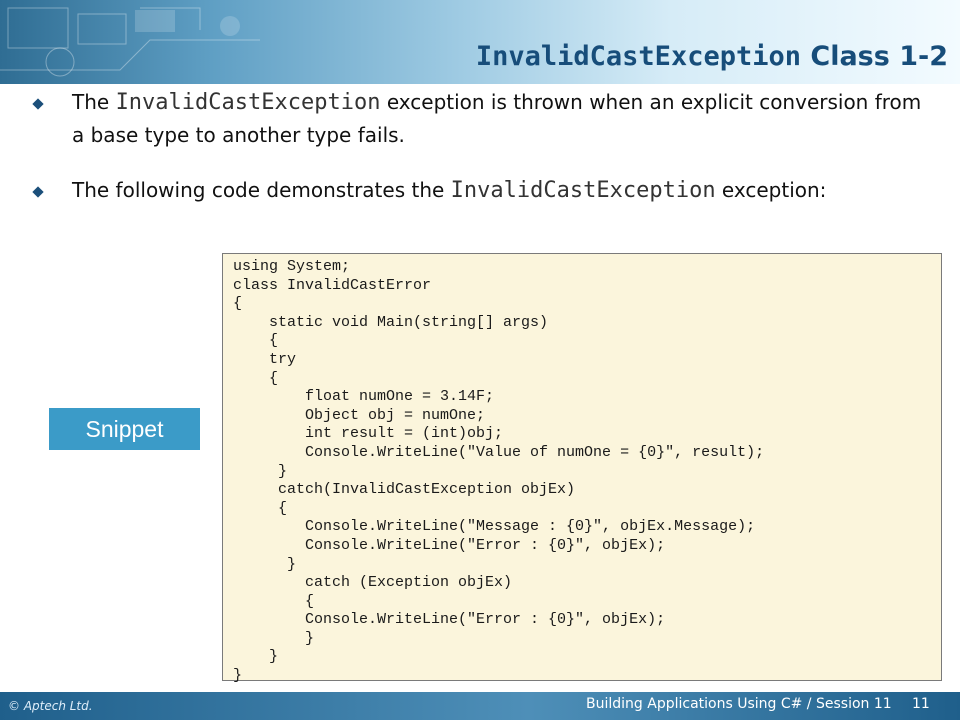  What do you see at coordinates (261, 190) in the screenshot?
I see `bullet-text-before: The following code demonstrates the` at bounding box center [261, 190].